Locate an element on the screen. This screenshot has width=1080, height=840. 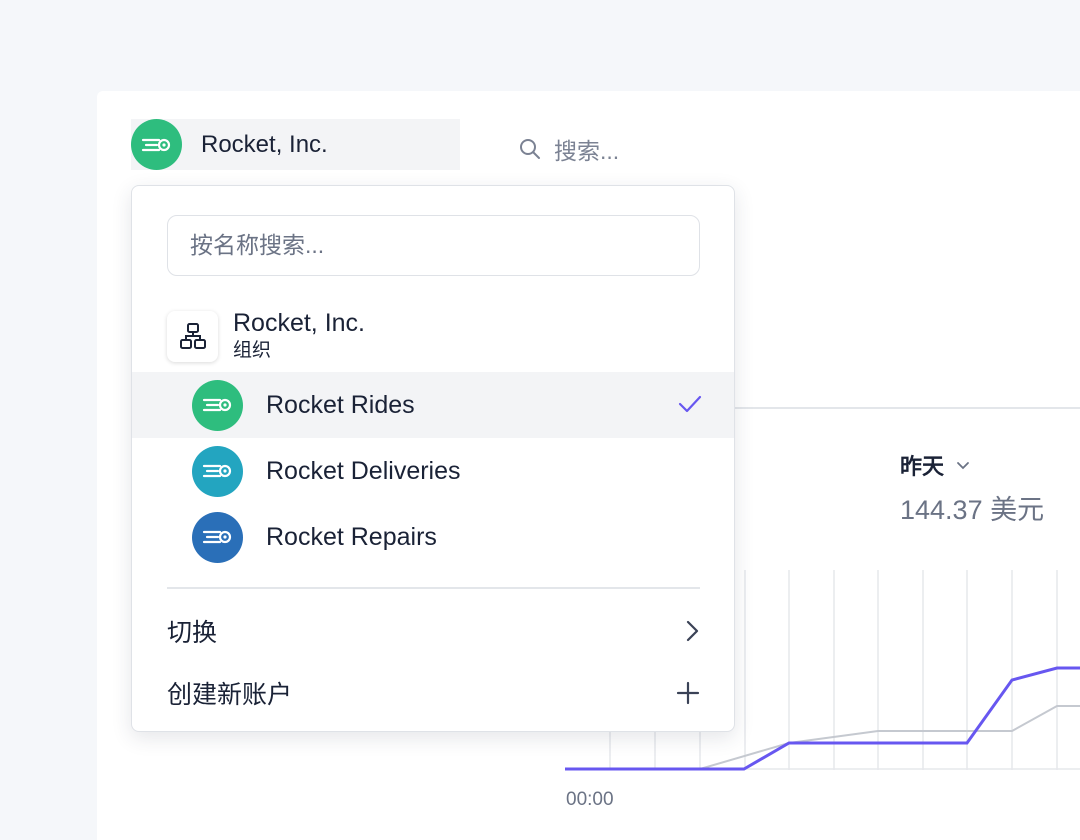
chart-time-label: 00:00 is located at coordinates (590, 799).